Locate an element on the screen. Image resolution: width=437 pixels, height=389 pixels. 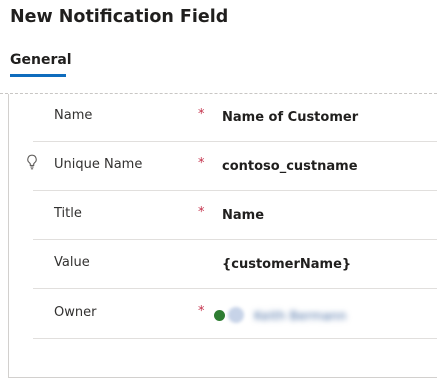
field-label-name: Name is located at coordinates (73, 115).